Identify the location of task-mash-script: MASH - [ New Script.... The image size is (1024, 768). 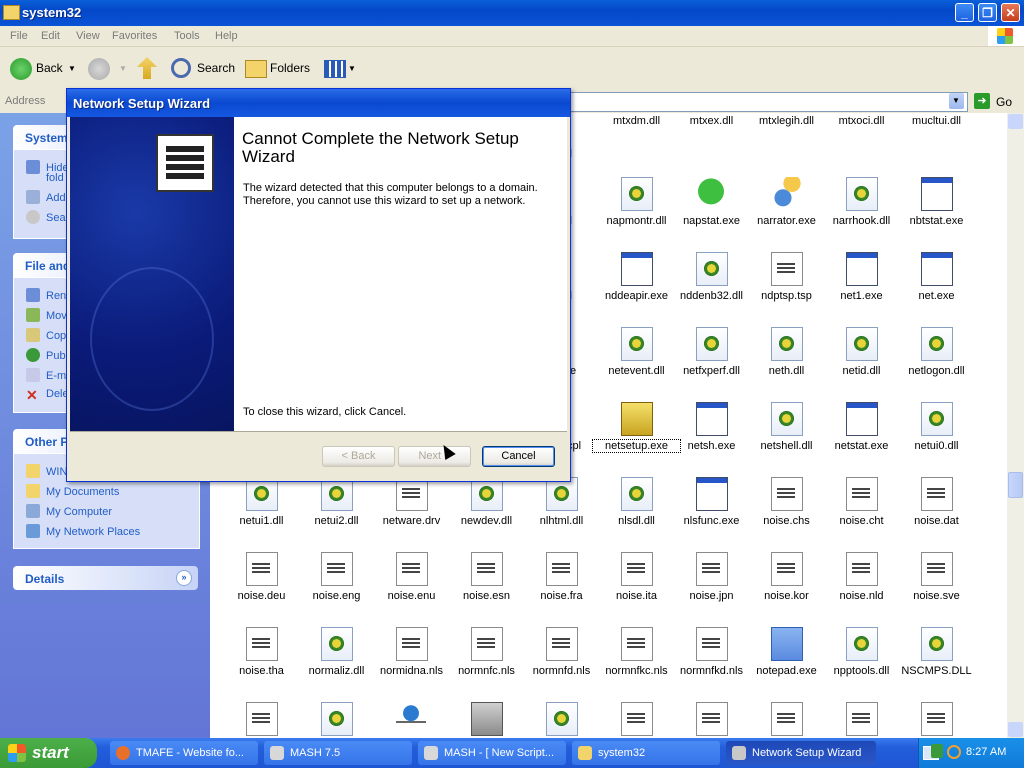
(492, 753).